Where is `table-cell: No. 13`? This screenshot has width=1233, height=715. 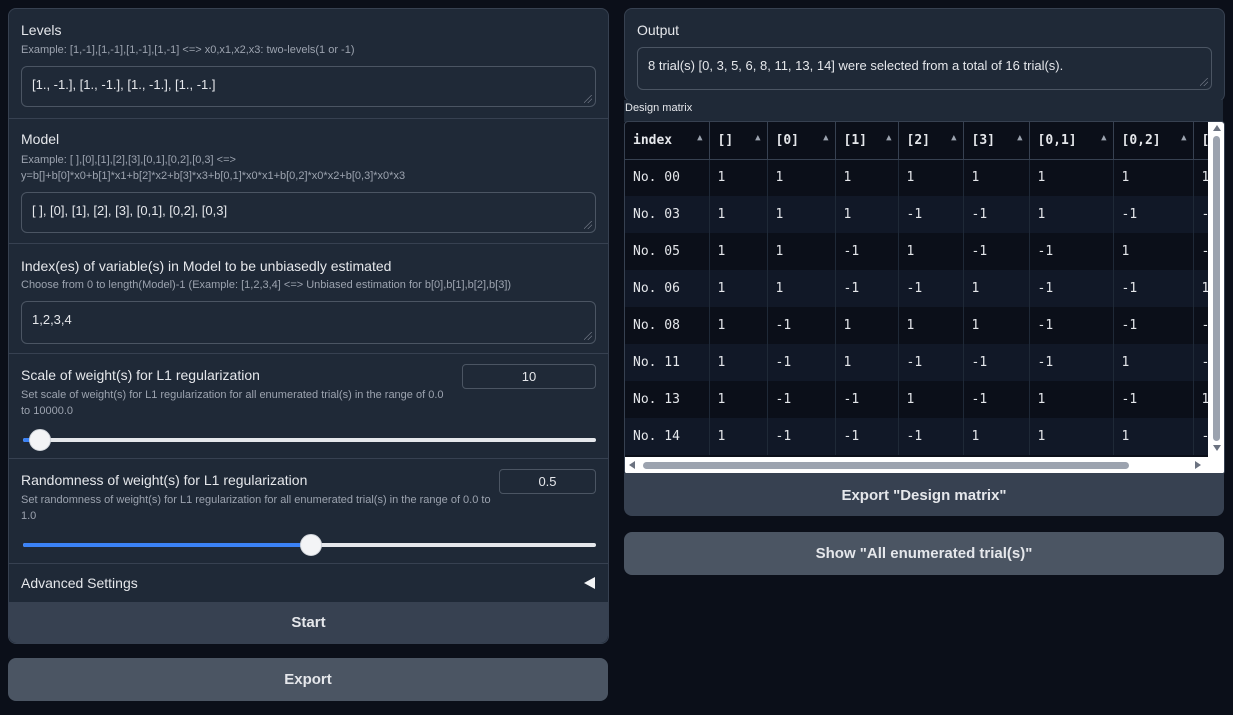 table-cell: No. 13 is located at coordinates (667, 399).